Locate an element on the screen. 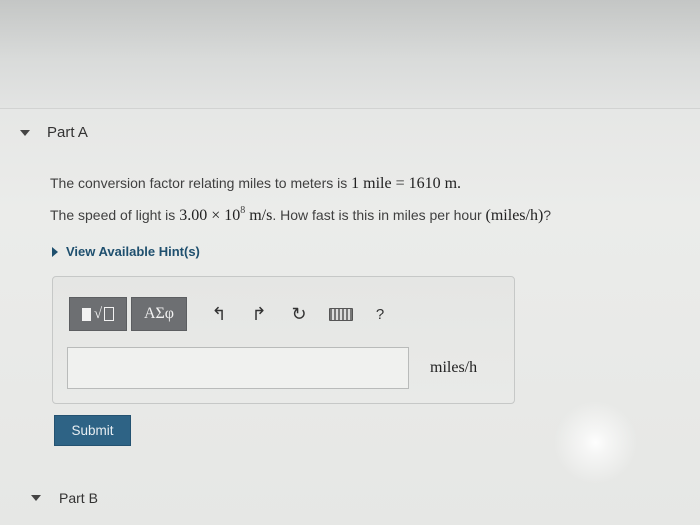 The height and width of the screenshot is (525, 700). redo-icon: ↱ is located at coordinates (259, 314).